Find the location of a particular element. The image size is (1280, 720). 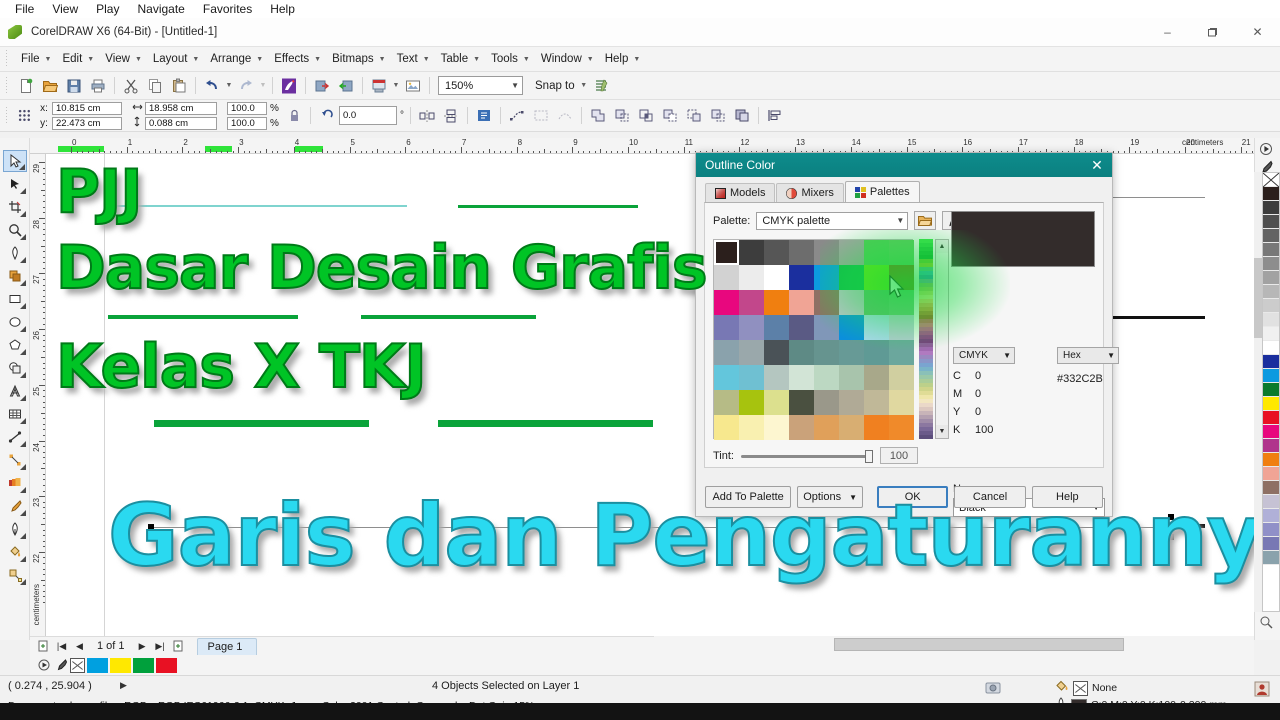

mirror-horizontal-icon is located at coordinates (427, 116).